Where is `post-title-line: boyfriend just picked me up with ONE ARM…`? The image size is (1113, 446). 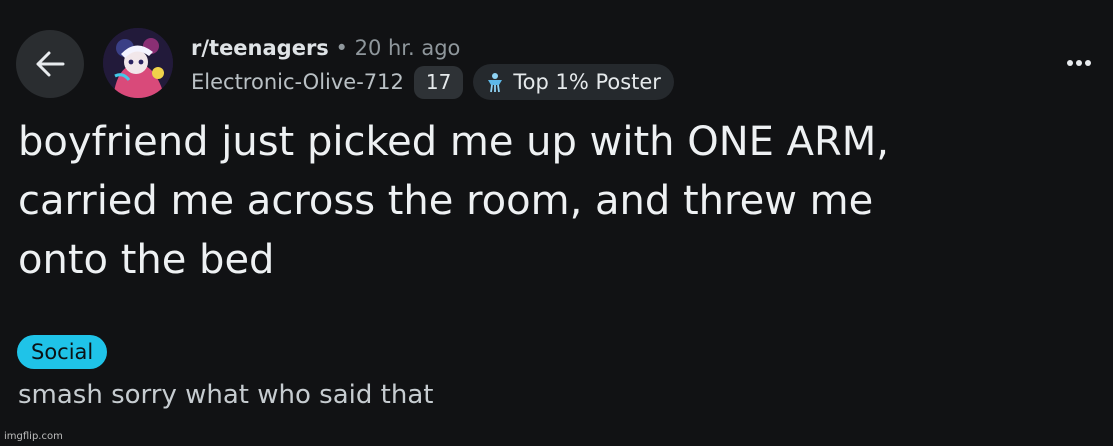
post-title-line: boyfriend just picked me up with ONE ARM… is located at coordinates (453, 142).